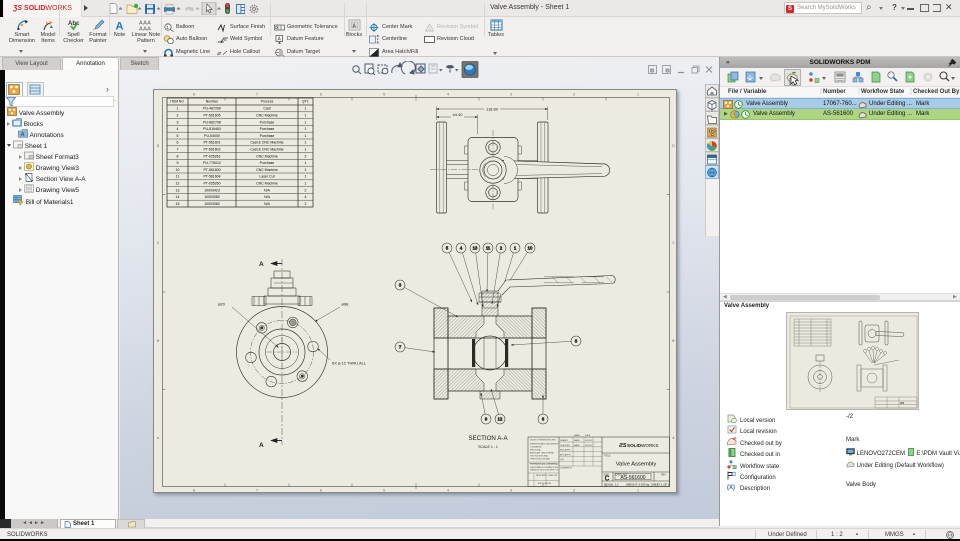 This screenshot has height=541, width=960. What do you see at coordinates (178, 197) in the screenshot?
I see `svg-text: 14` at bounding box center [178, 197].